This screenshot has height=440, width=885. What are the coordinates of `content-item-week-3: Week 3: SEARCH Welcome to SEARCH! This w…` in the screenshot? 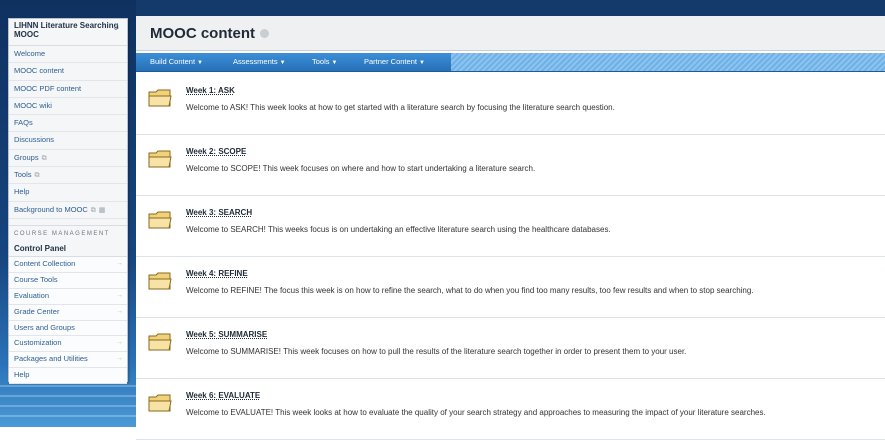 It's located at (510, 226).